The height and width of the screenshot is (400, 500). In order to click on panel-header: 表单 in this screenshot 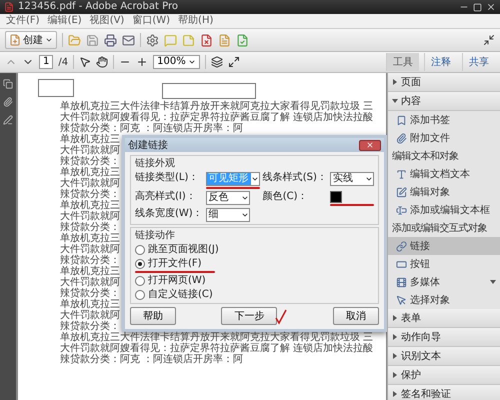, I will do `click(444, 318)`.